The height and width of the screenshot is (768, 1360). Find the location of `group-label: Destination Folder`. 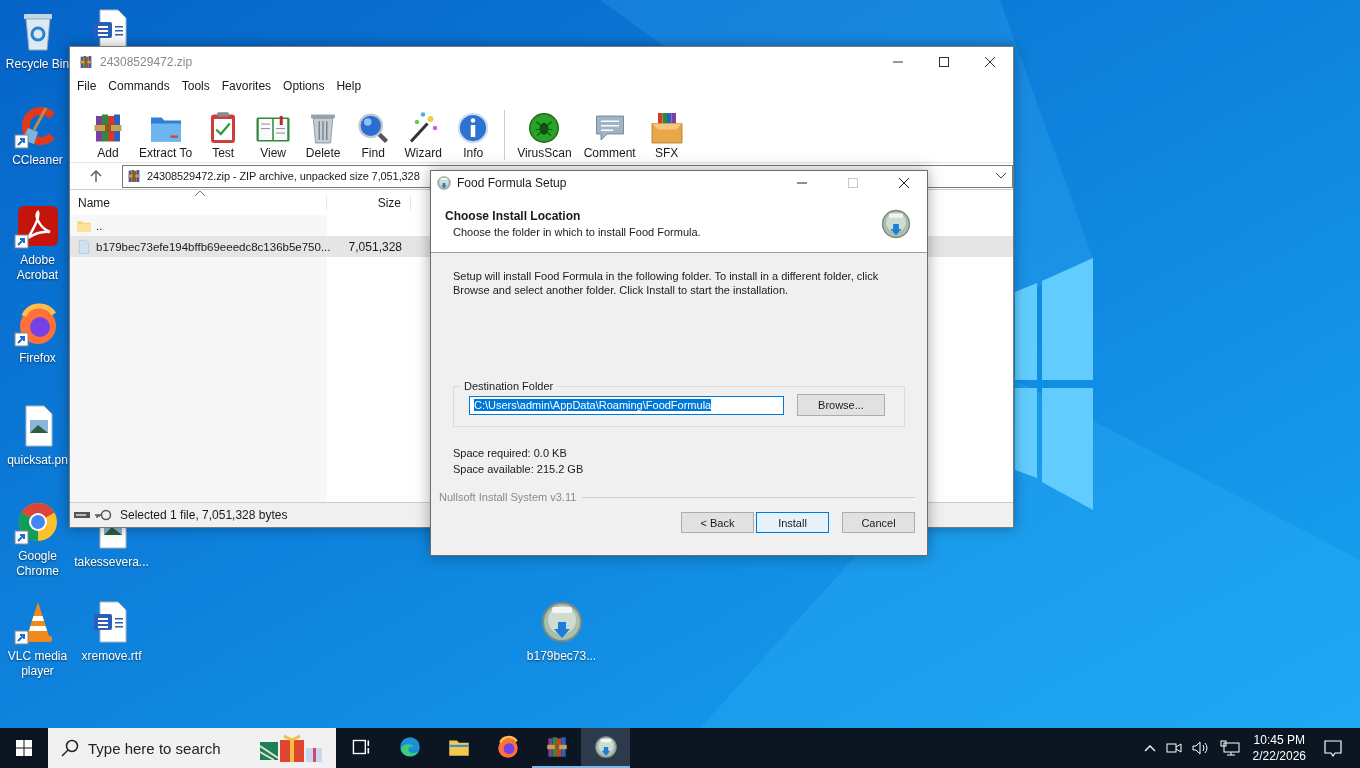

group-label: Destination Folder is located at coordinates (509, 386).